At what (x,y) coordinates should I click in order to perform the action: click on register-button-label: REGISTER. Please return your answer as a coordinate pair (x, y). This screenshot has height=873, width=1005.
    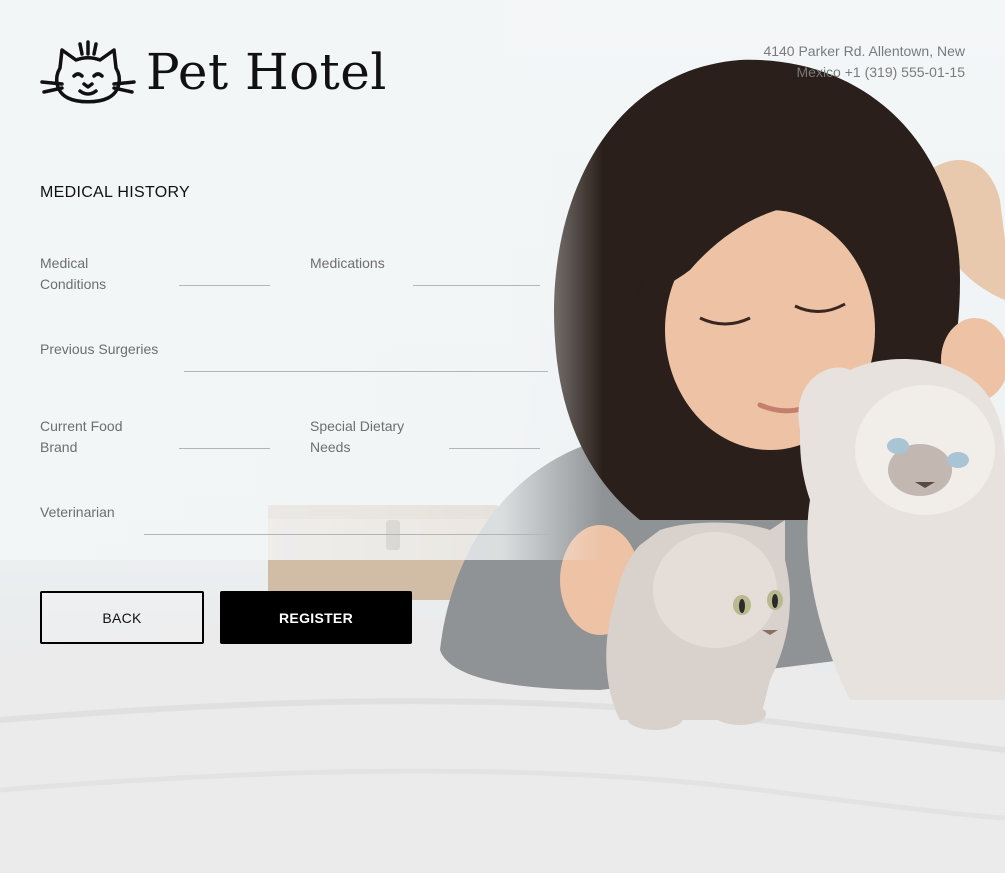
    Looking at the image, I should click on (316, 617).